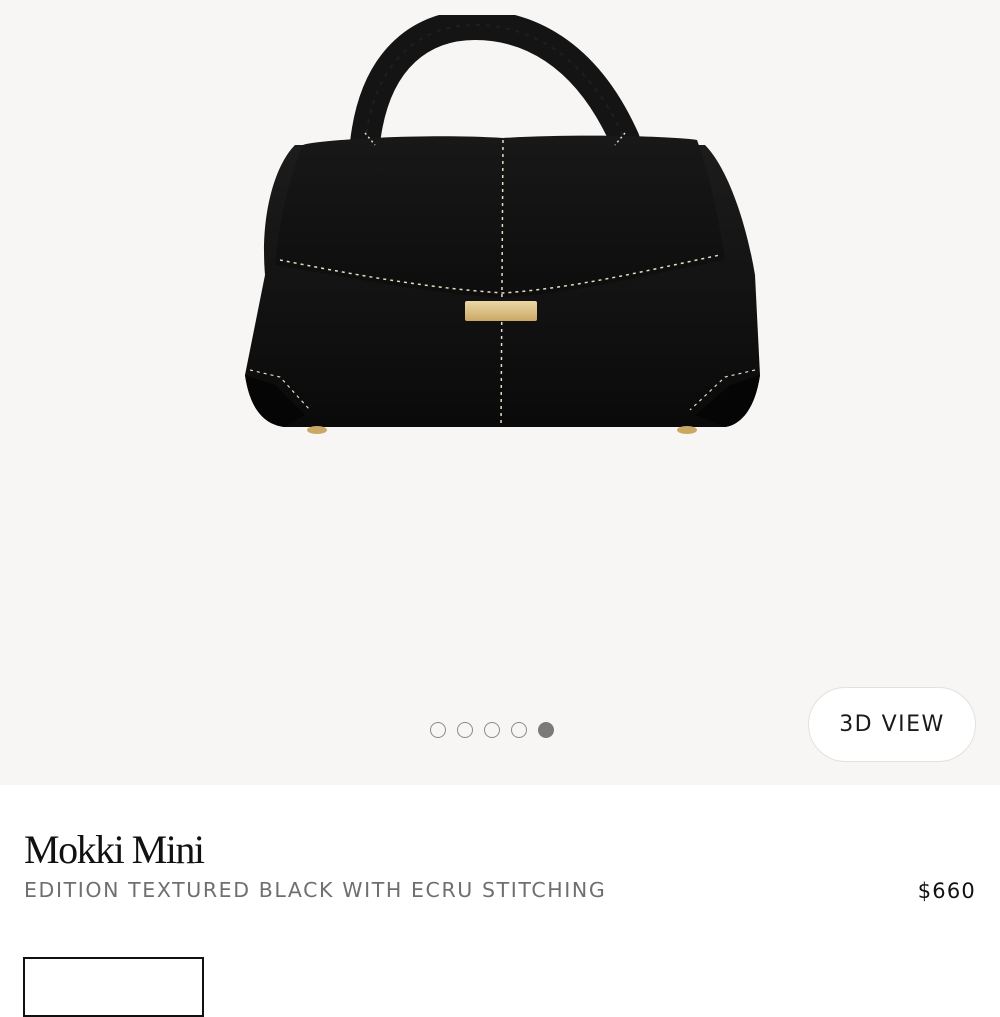 Image resolution: width=1000 pixels, height=1017 pixels. I want to click on gallery-pagination, so click(492, 730).